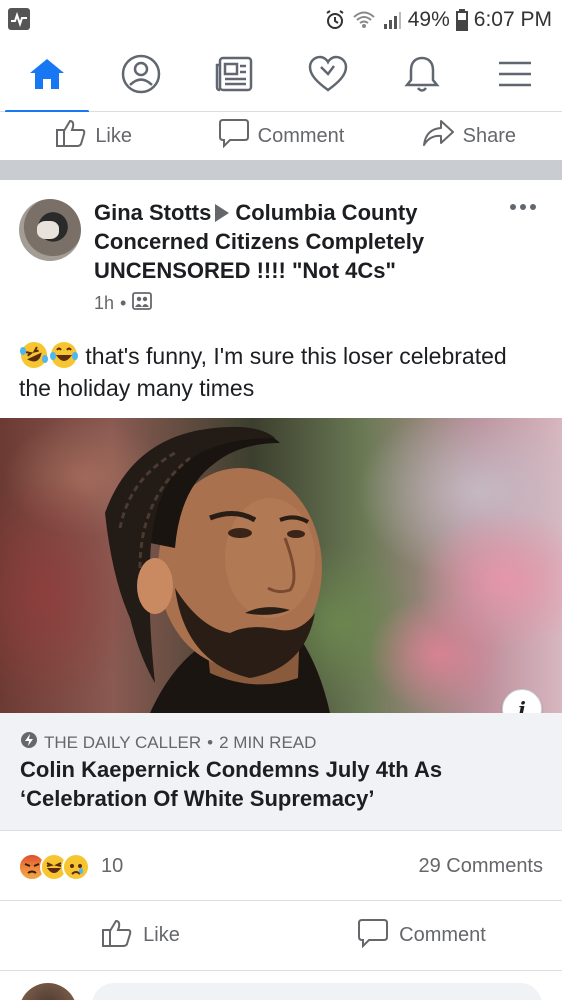  Describe the element at coordinates (268, 742) in the screenshot. I see `link-read-time: 2 MIN READ` at that location.